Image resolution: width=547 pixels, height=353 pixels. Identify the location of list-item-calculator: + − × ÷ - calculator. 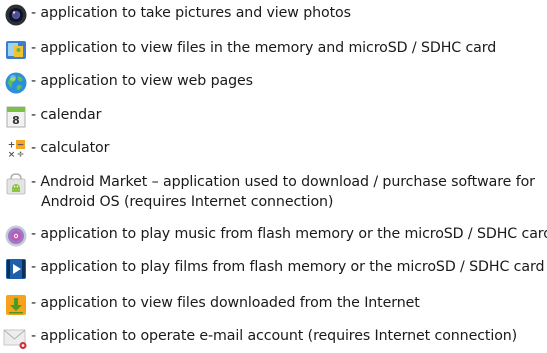
(273, 150).